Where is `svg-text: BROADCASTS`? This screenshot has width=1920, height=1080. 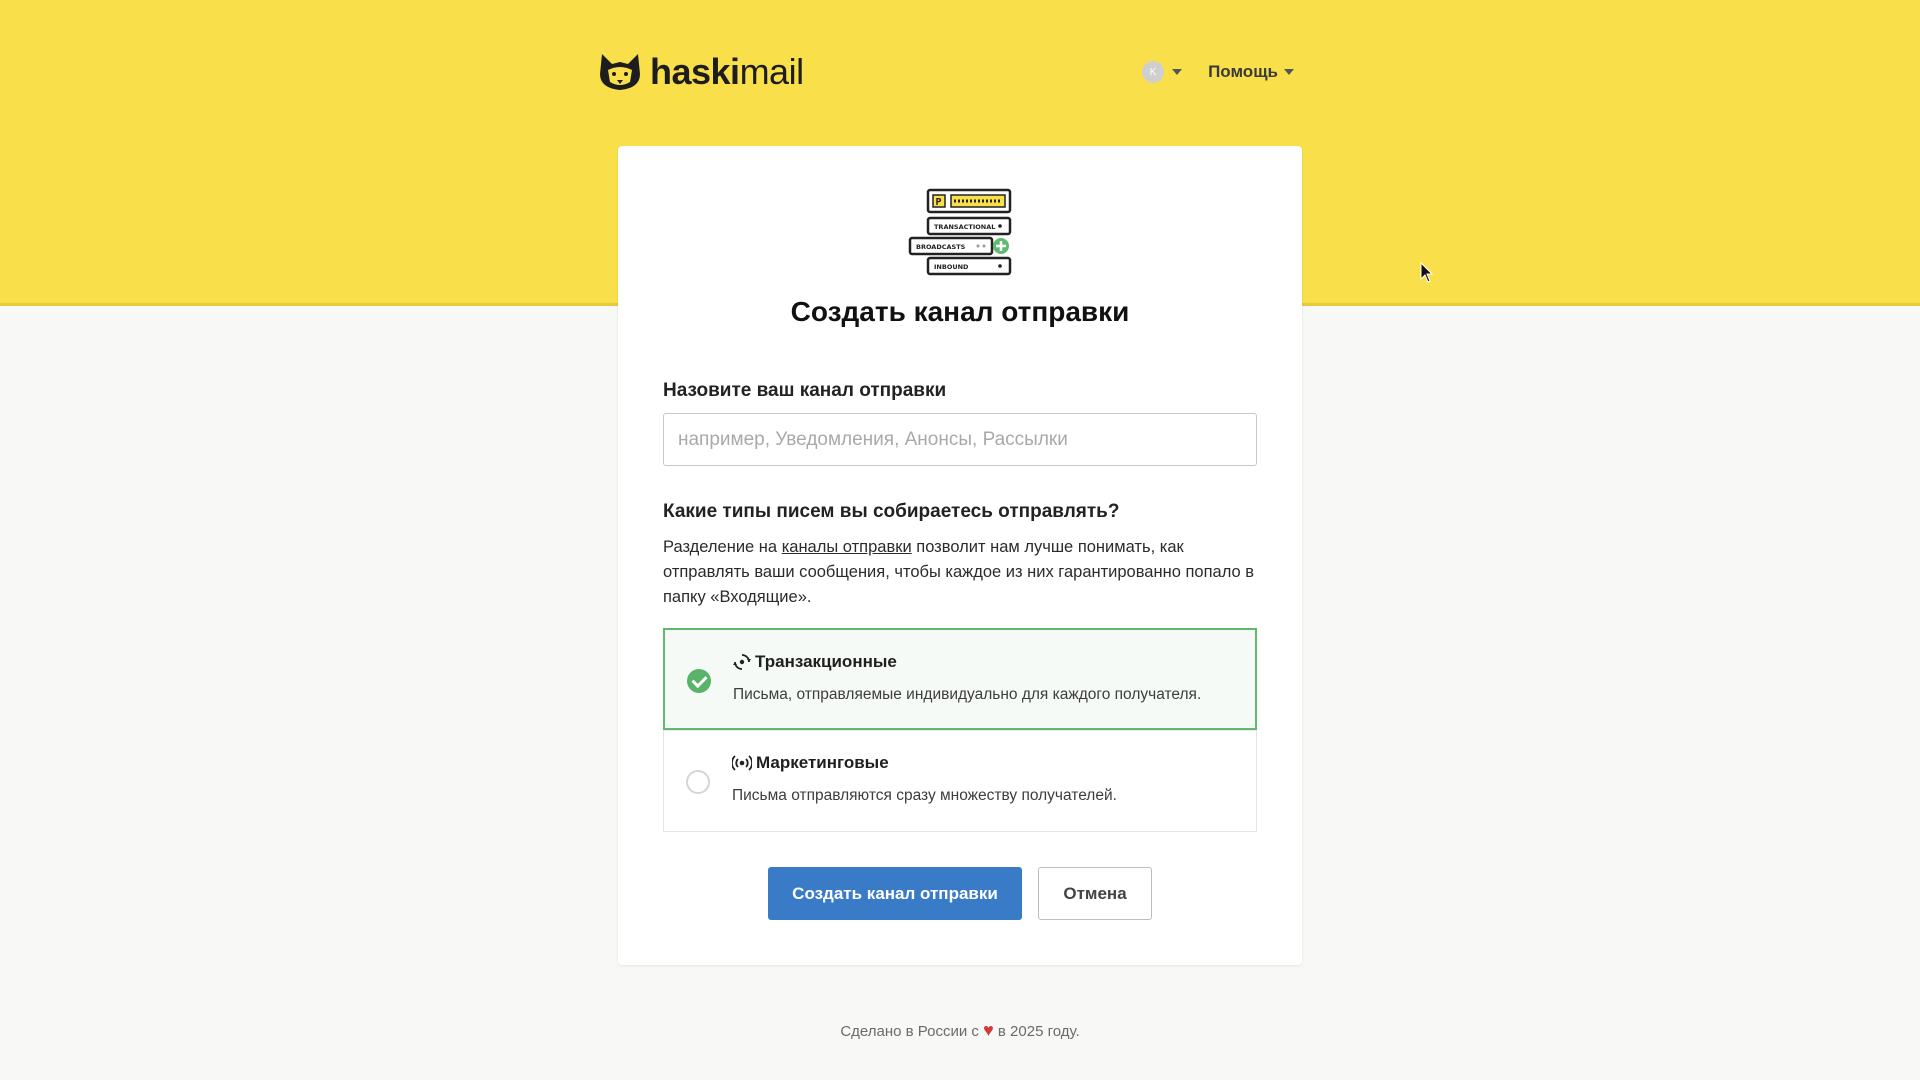 svg-text: BROADCASTS is located at coordinates (941, 247).